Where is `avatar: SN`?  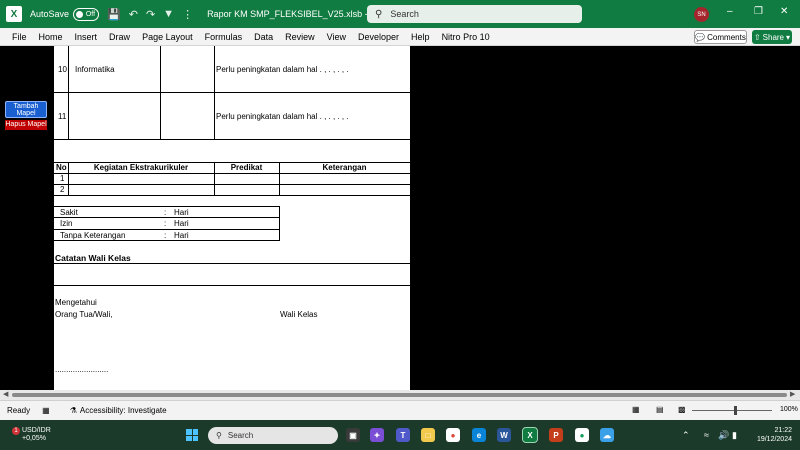 avatar: SN is located at coordinates (701, 14).